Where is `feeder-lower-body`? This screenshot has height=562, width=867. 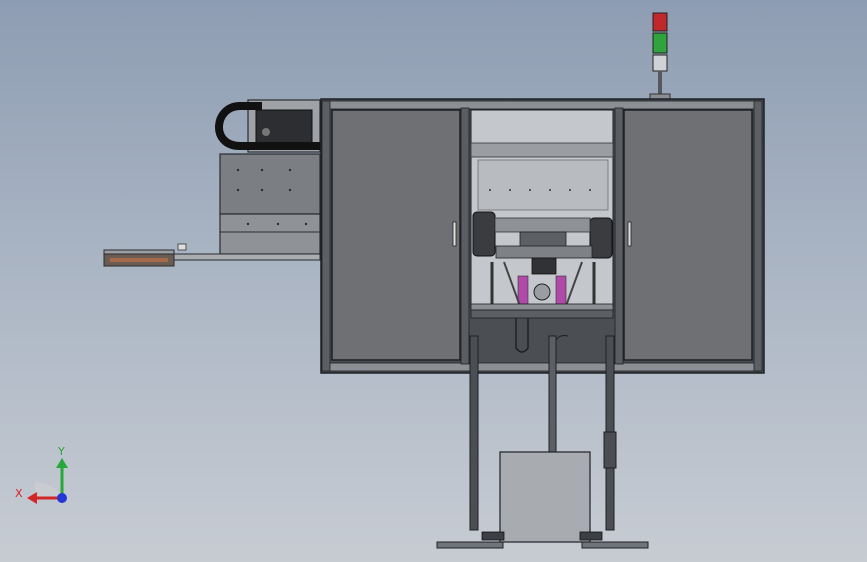
feeder-lower-body is located at coordinates (270, 234).